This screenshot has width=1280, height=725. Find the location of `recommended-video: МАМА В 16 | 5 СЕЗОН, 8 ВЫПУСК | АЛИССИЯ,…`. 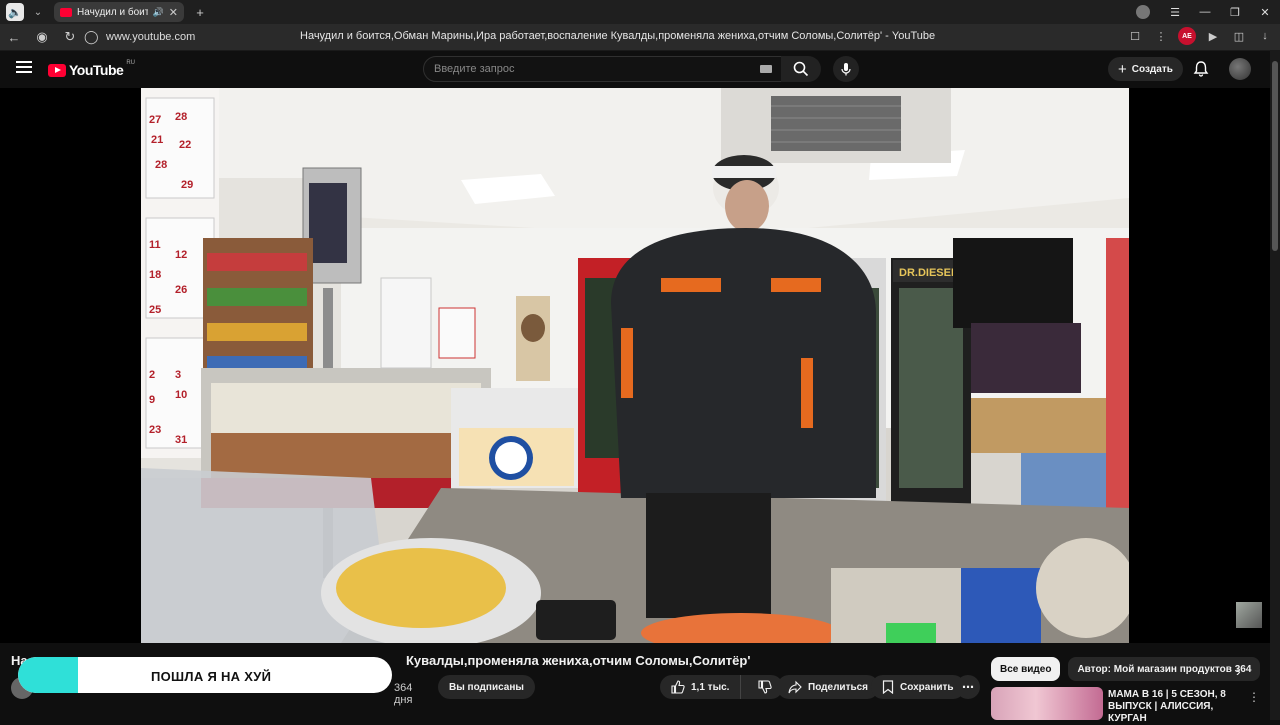

recommended-video: МАМА В 16 | 5 СЕЗОН, 8 ВЫПУСК | АЛИССИЯ,… is located at coordinates (1126, 705).